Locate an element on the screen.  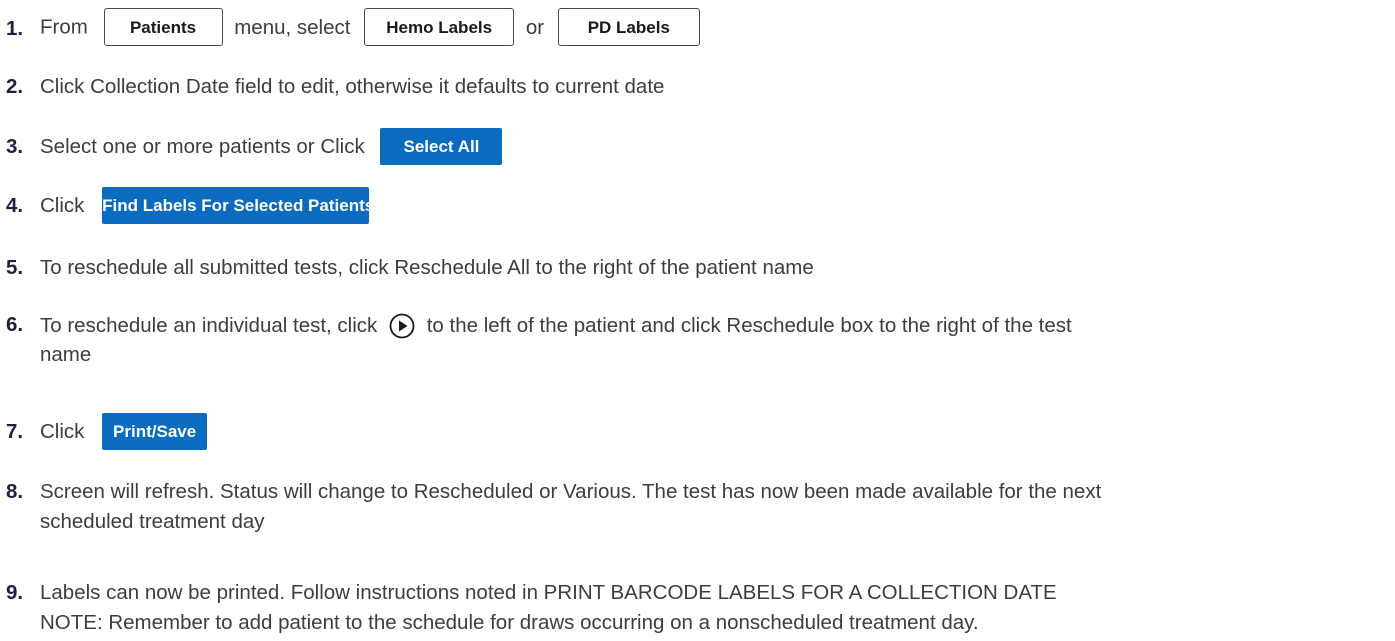
step-number: 3. is located at coordinates (15, 146).